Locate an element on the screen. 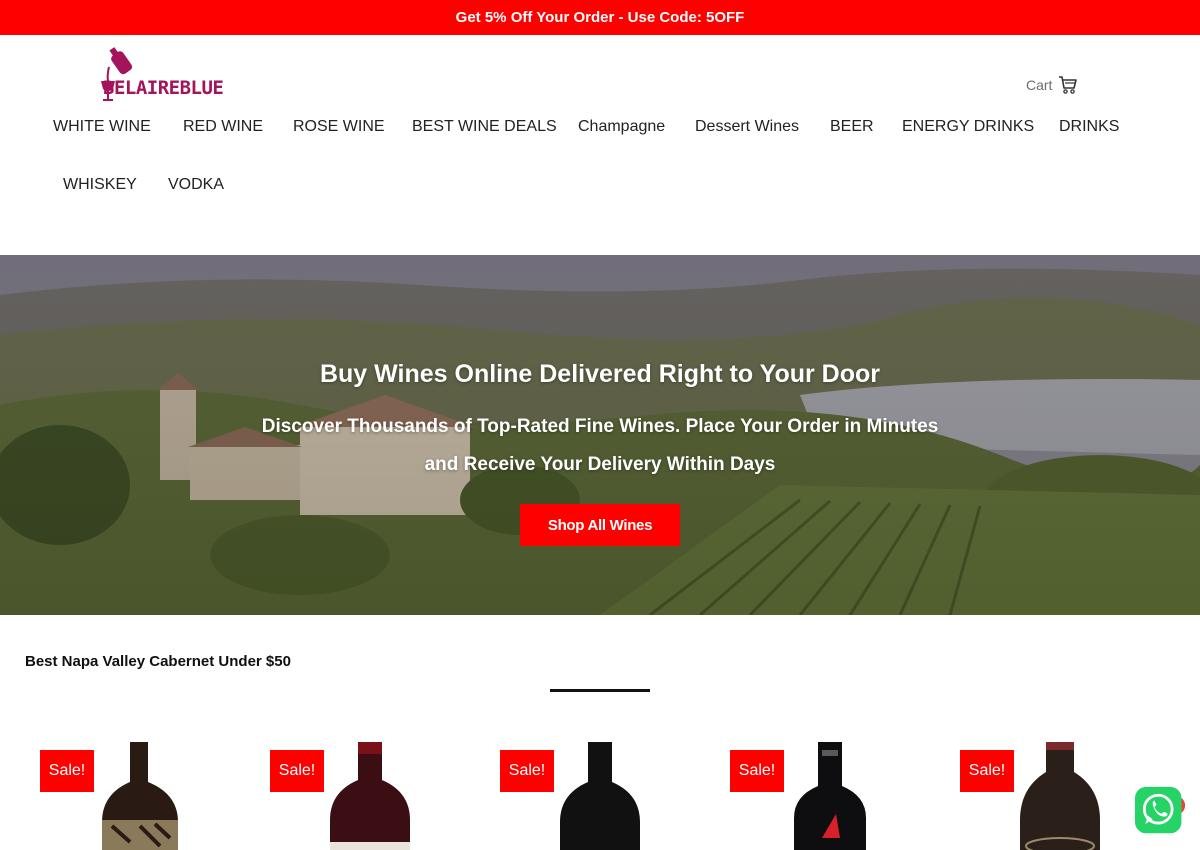 The image size is (1200, 850). whatsapp-icon is located at coordinates (1161, 811).